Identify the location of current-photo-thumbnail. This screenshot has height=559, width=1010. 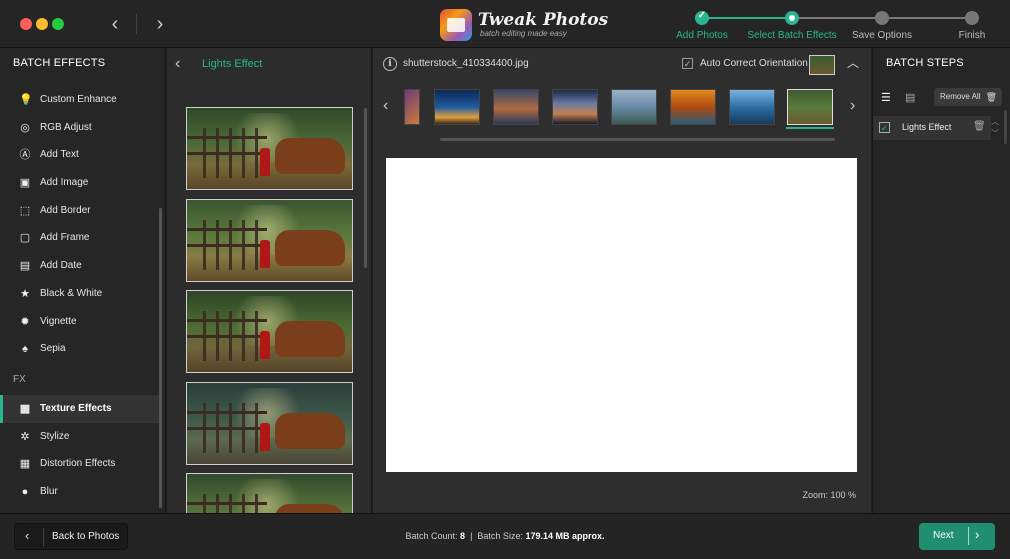
(822, 65).